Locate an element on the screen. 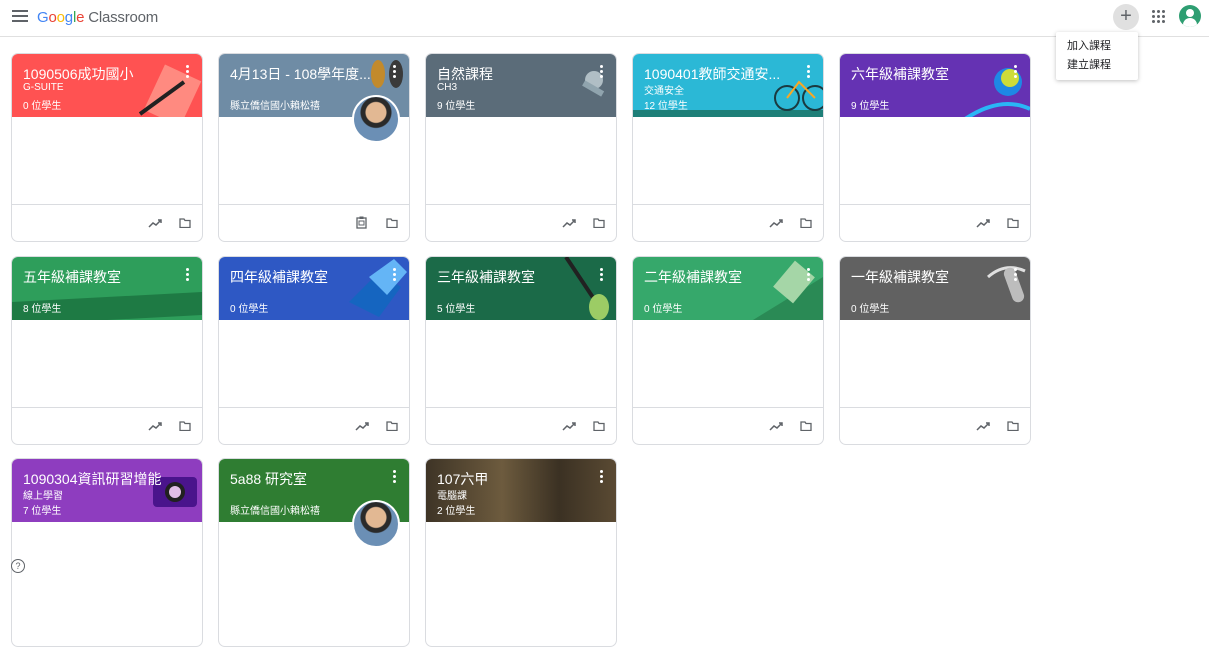 This screenshot has width=1209, height=647. notebook-decoration is located at coordinates (788, 290).